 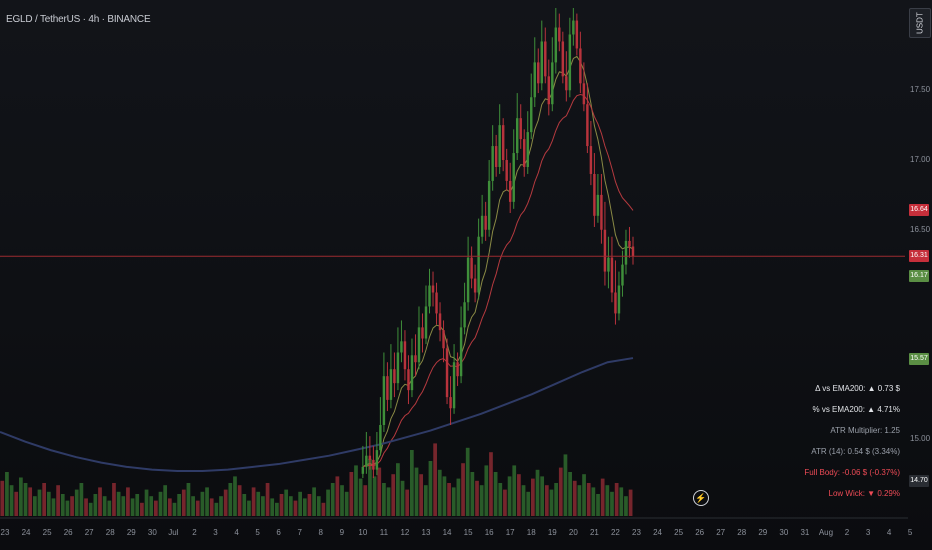 What do you see at coordinates (152, 532) in the screenshot?
I see `x-tick-label: 30` at bounding box center [152, 532].